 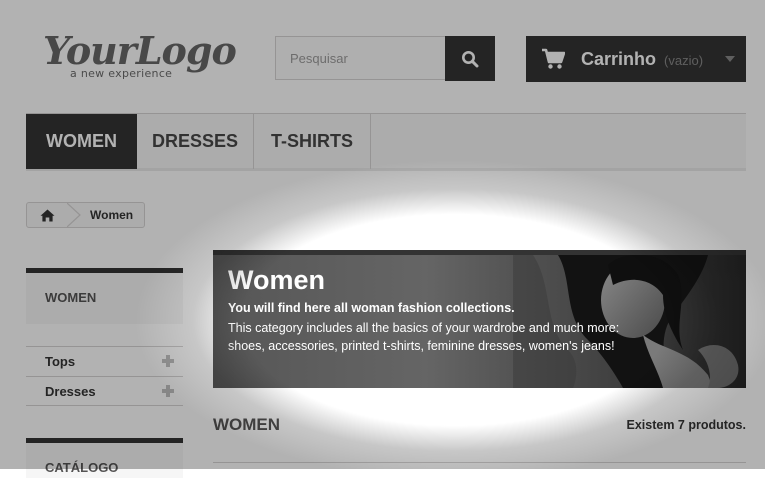 What do you see at coordinates (479, 462) in the screenshot?
I see `divider` at bounding box center [479, 462].